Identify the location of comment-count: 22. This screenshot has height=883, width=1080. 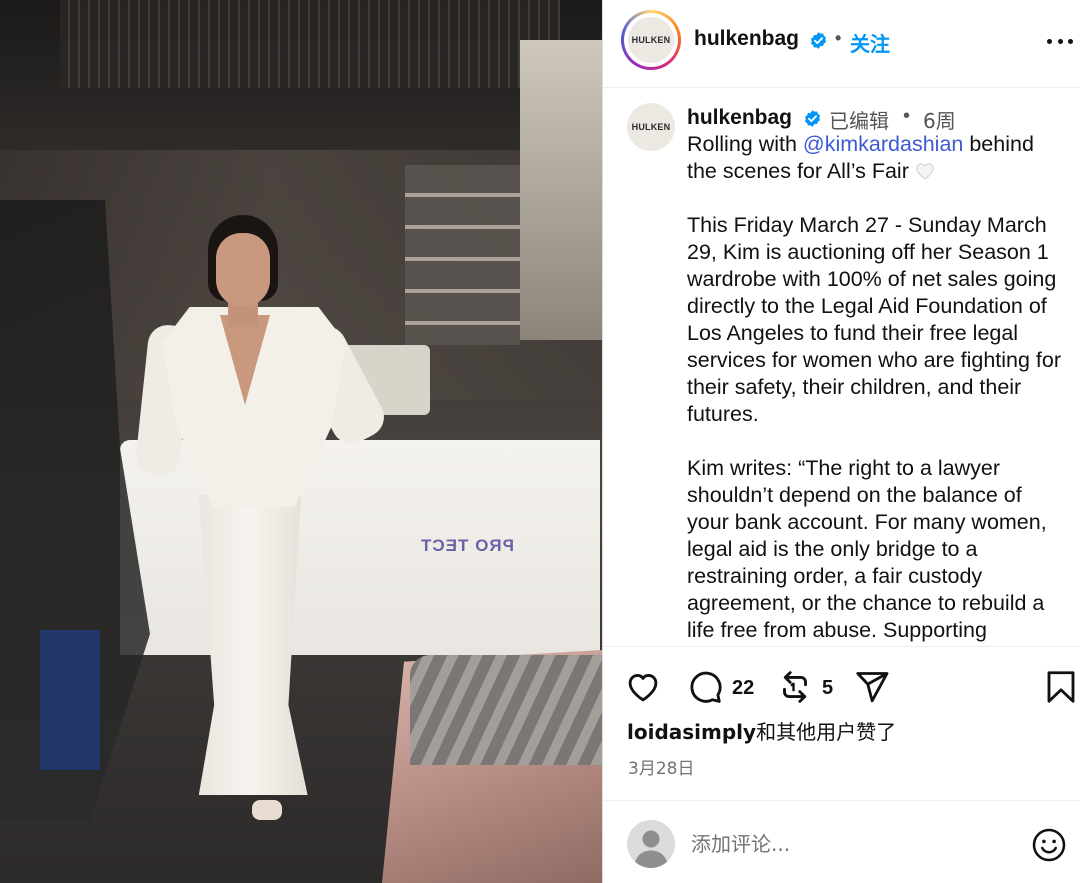
(743, 688).